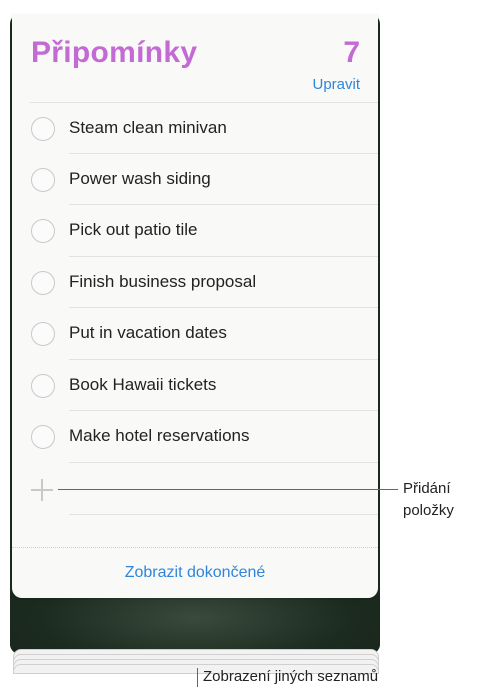  I want to click on reminder-label: Steam clean minivan, so click(148, 127).